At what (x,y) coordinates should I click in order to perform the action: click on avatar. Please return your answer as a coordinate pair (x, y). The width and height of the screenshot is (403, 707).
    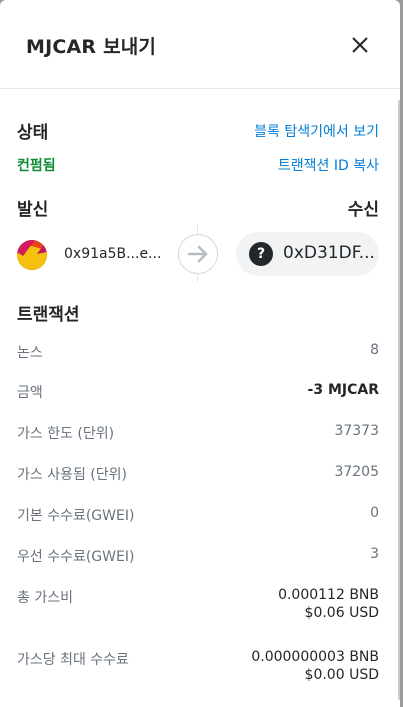
    Looking at the image, I should click on (32, 255).